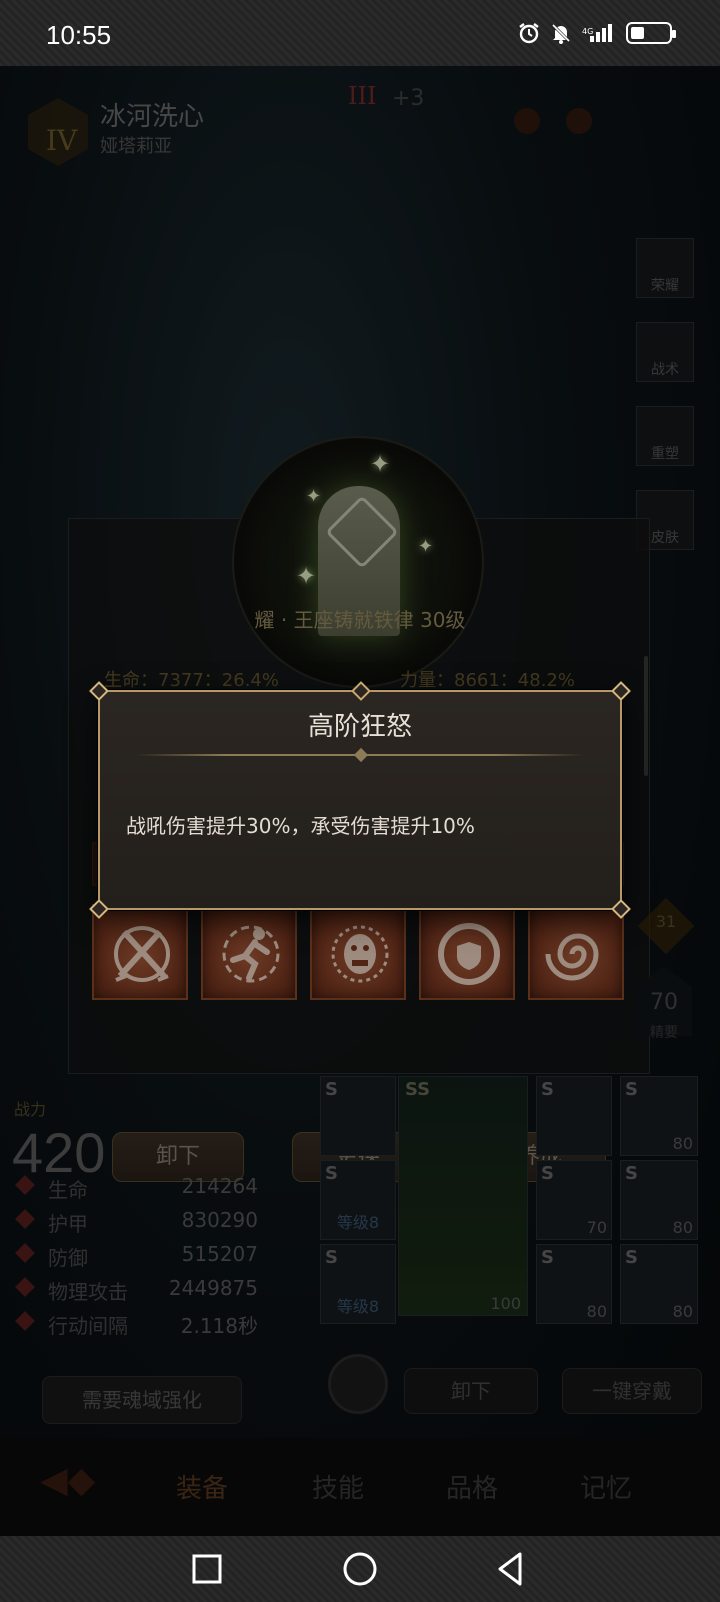 The height and width of the screenshot is (1602, 720). I want to click on status-icons: 4G, so click(597, 33).